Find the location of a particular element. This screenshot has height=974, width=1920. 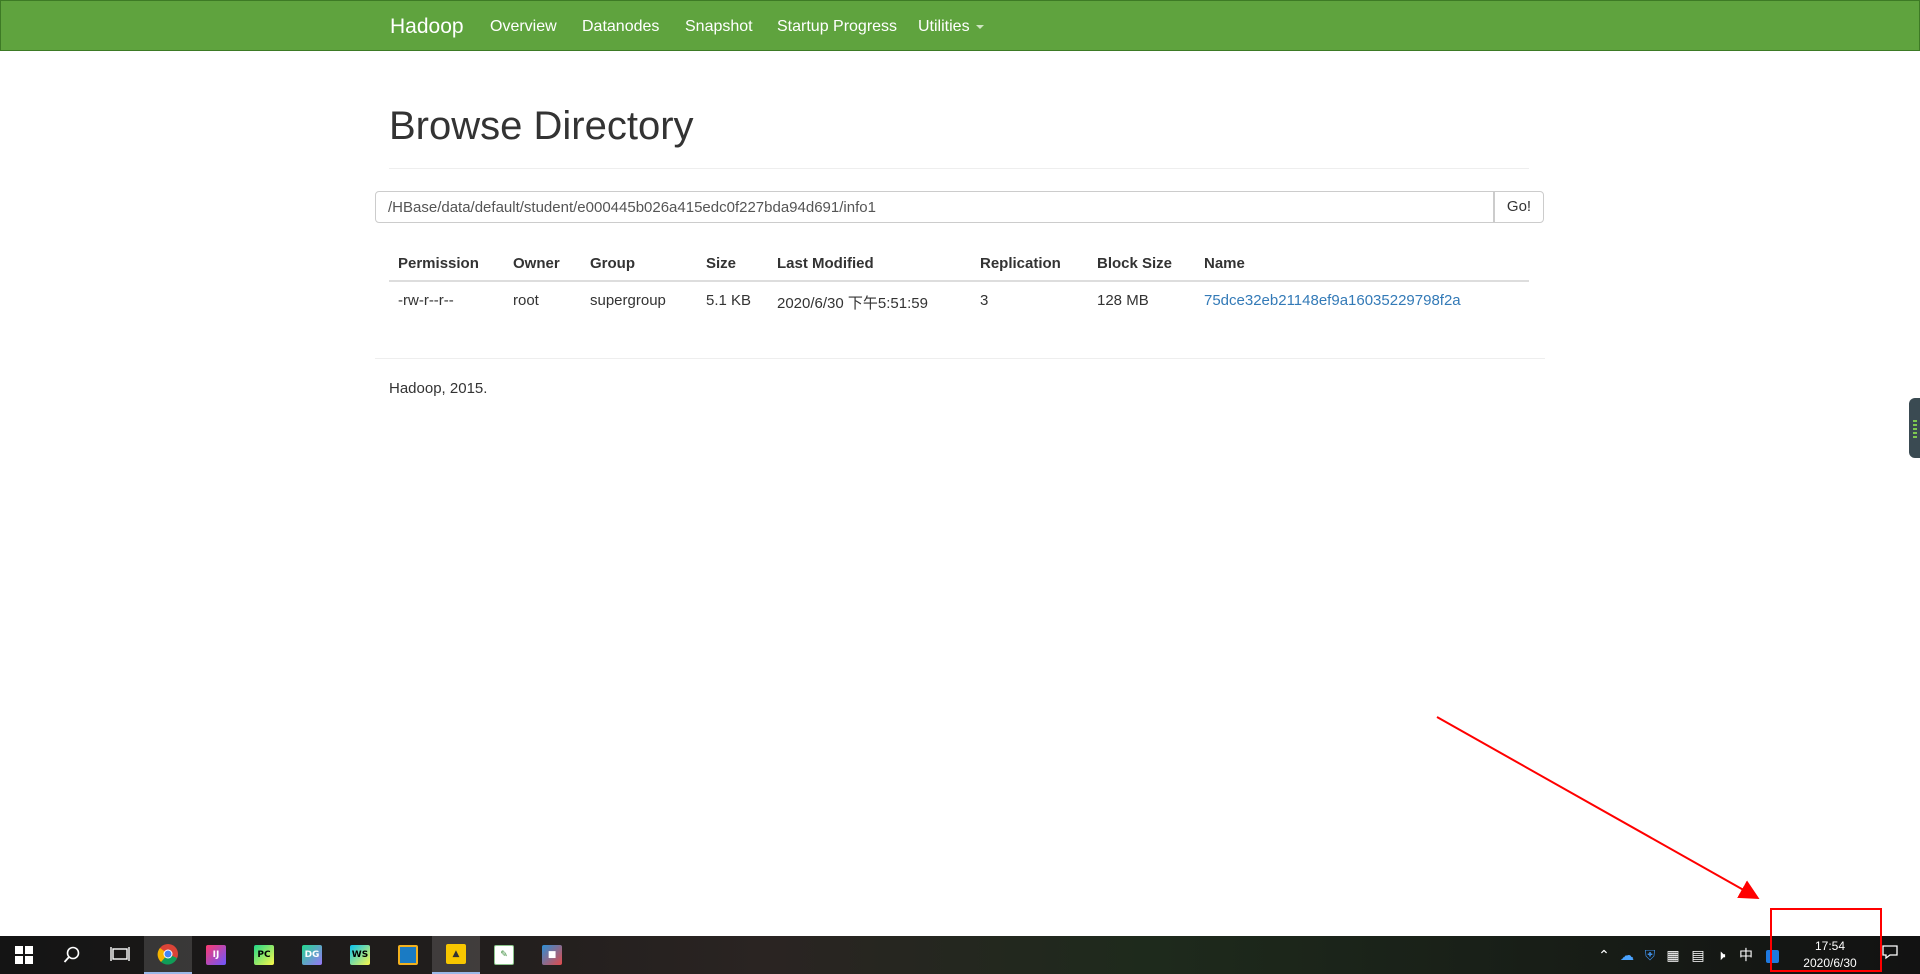

cell-block-size: 128 MB is located at coordinates (1123, 300).